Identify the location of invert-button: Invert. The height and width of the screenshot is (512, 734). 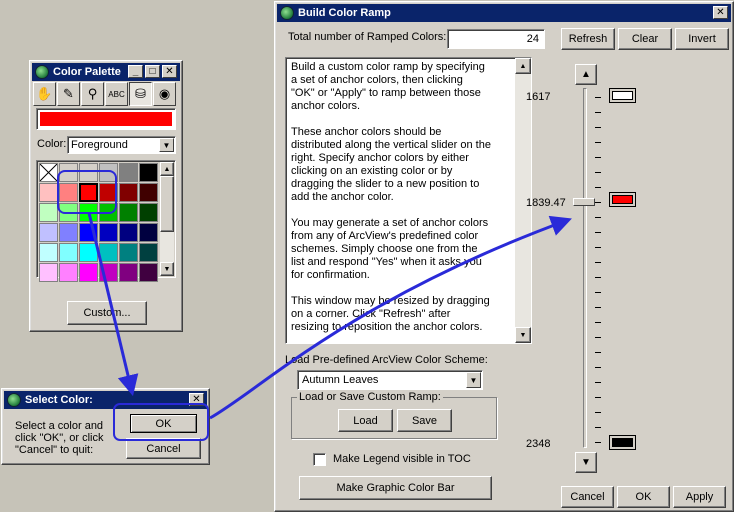
(702, 39).